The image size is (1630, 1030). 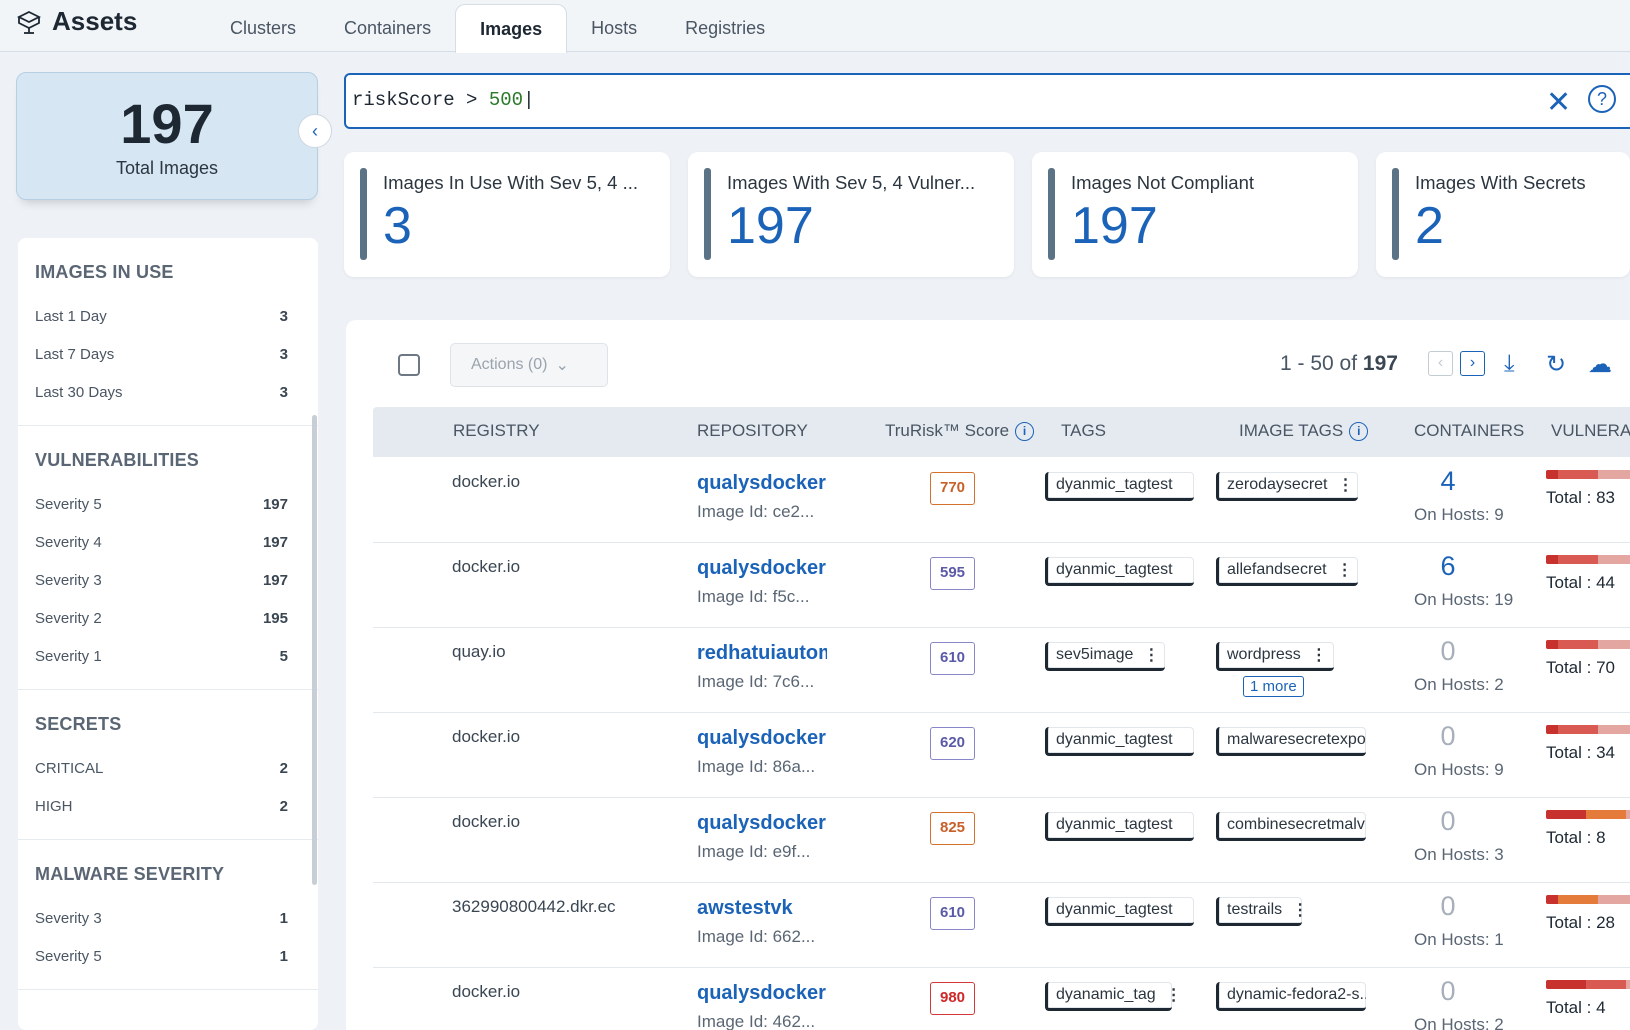 What do you see at coordinates (509, 364) in the screenshot?
I see `actions-label: Actions (0)` at bounding box center [509, 364].